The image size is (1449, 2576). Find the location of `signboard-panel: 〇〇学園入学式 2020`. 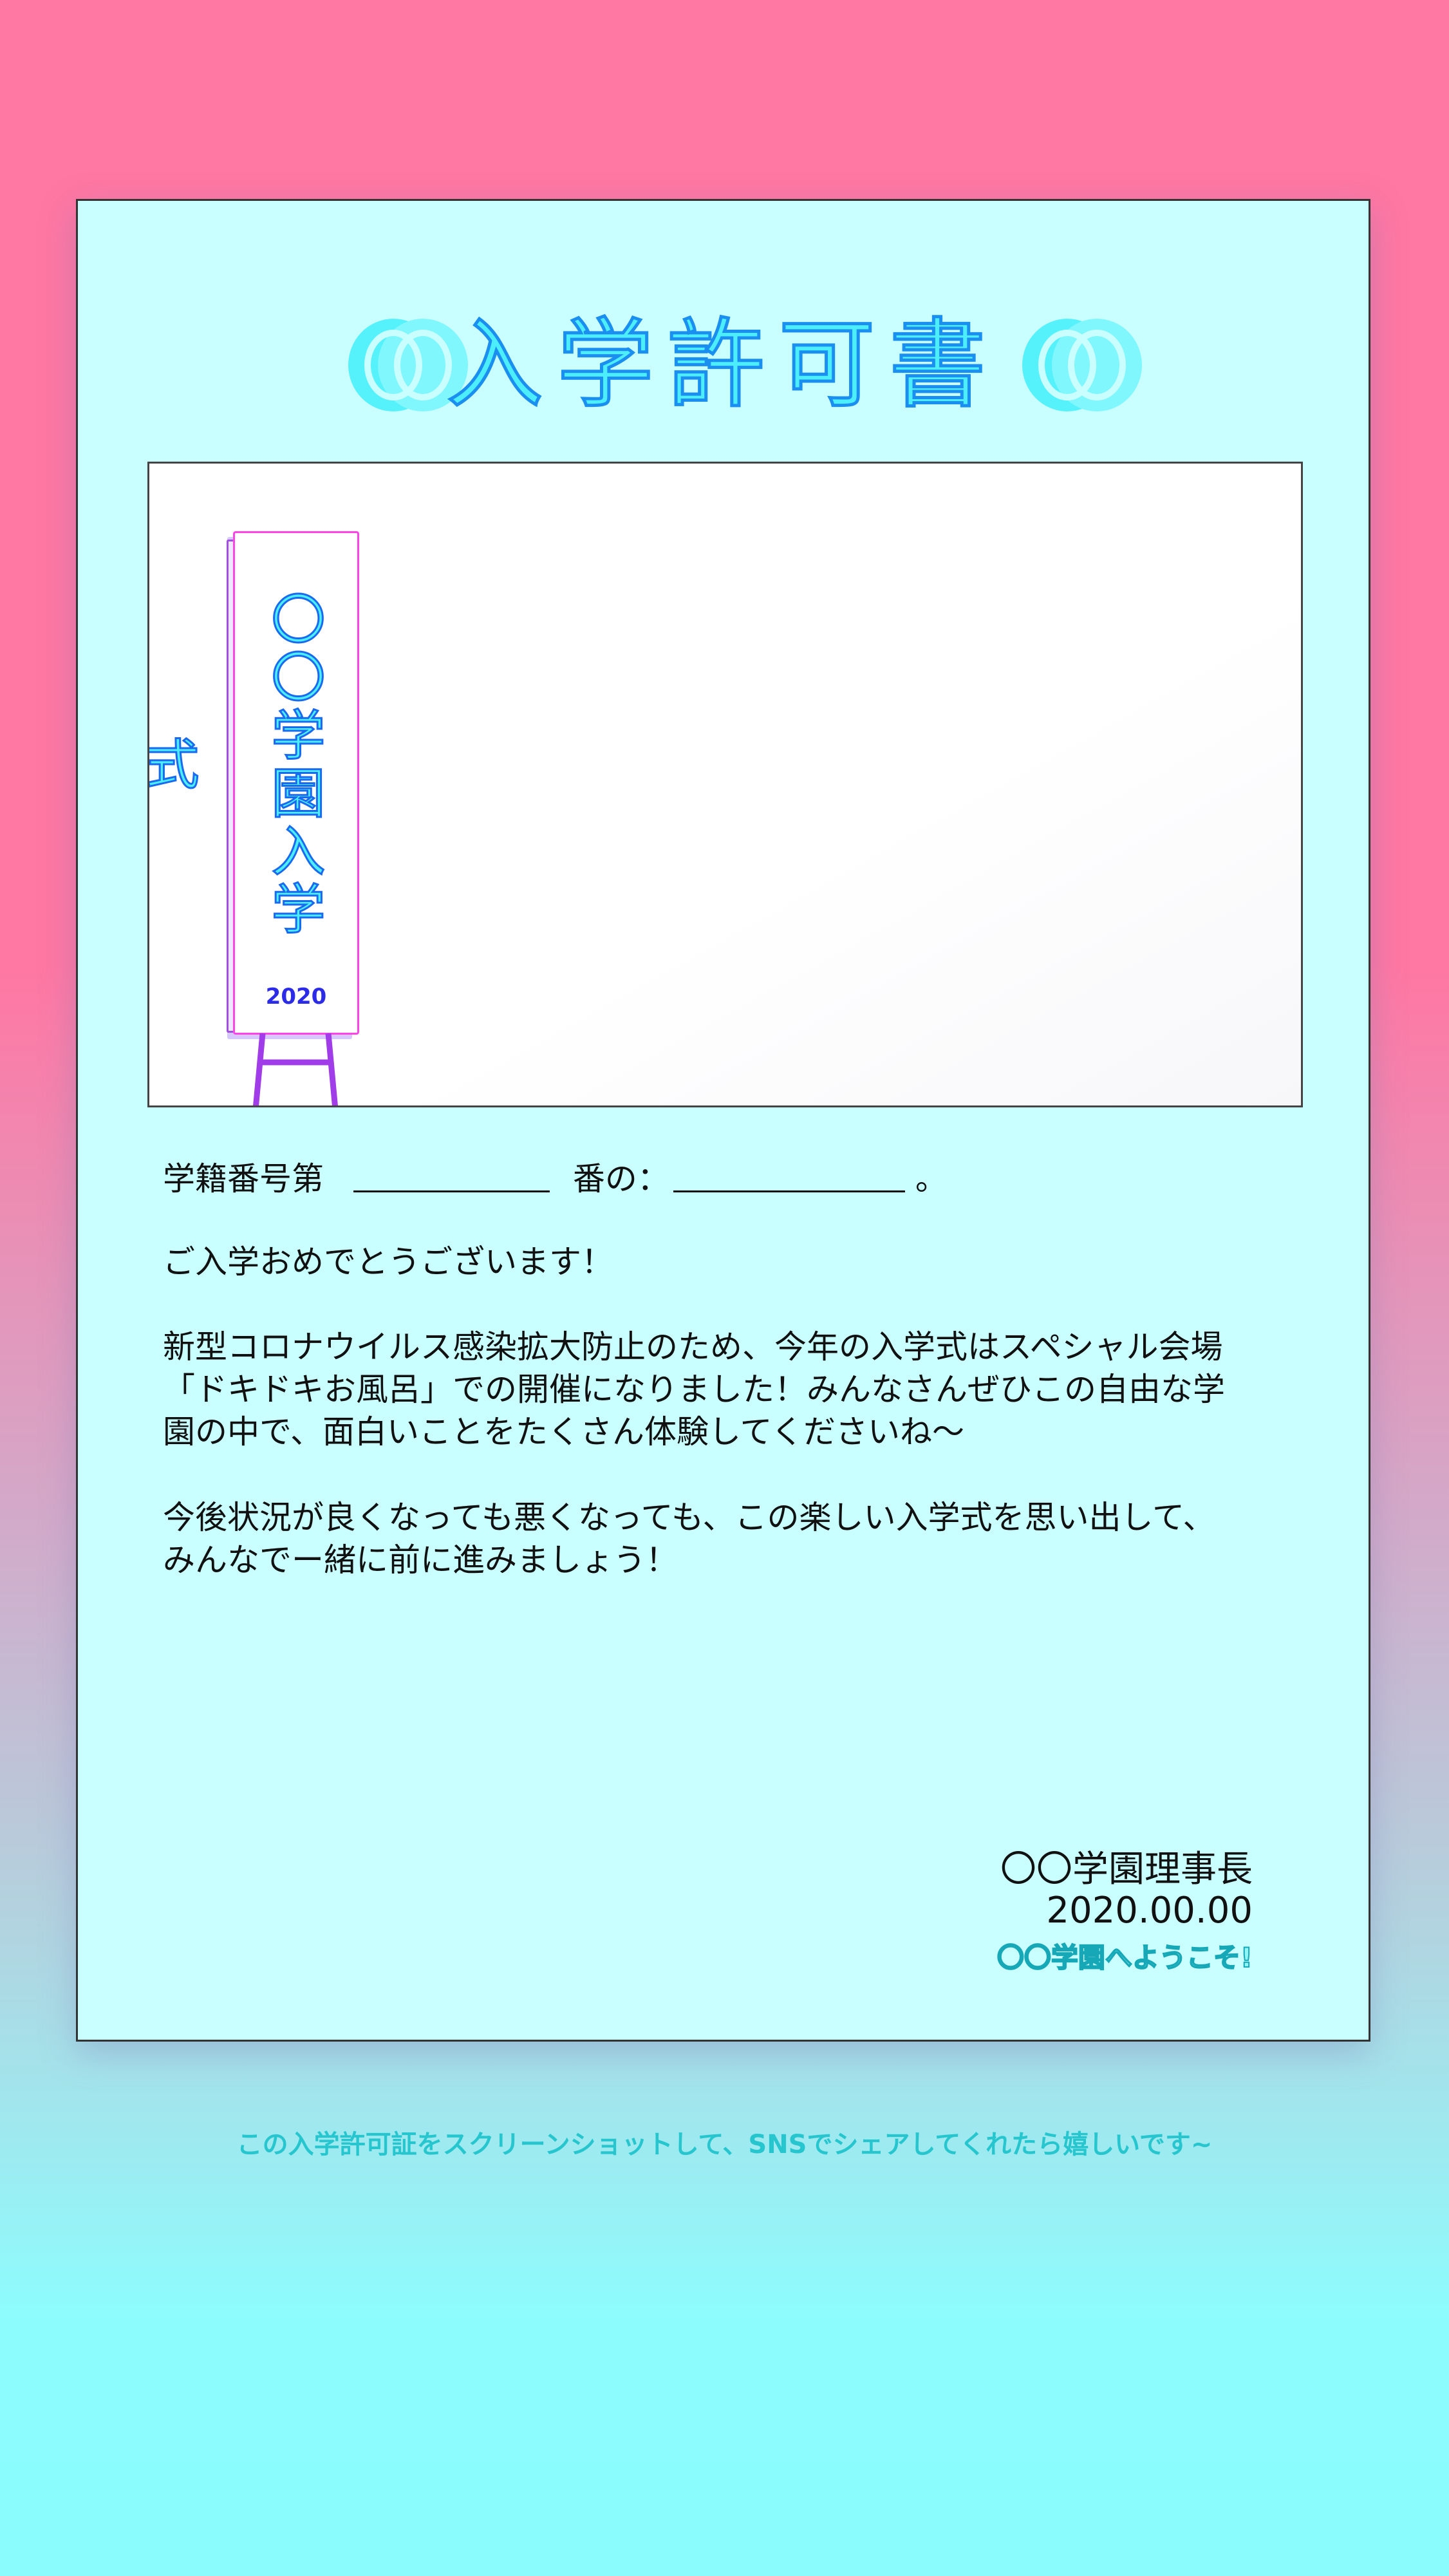

signboard-panel: 〇〇学園入学式 2020 is located at coordinates (253, 783).